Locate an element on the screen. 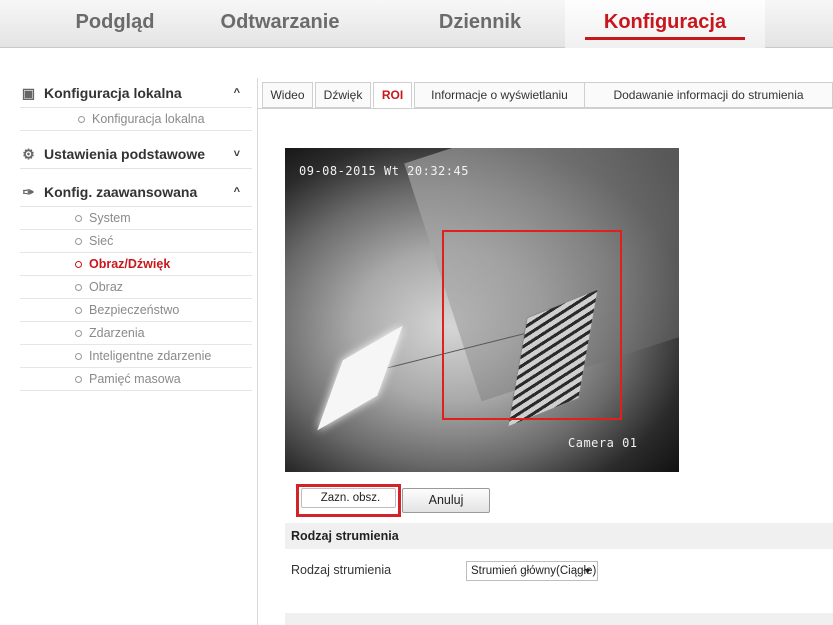 This screenshot has height=625, width=833. select-area-button: Zazn. obsz. is located at coordinates (348, 498).